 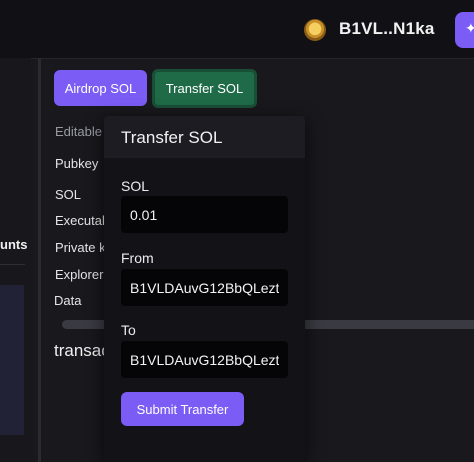 What do you see at coordinates (39, 260) in the screenshot?
I see `panel-divider` at bounding box center [39, 260].